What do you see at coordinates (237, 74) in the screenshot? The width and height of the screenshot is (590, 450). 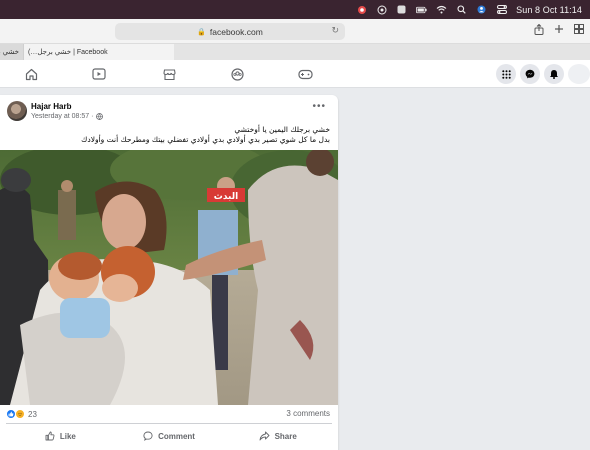 I see `groups-icon` at bounding box center [237, 74].